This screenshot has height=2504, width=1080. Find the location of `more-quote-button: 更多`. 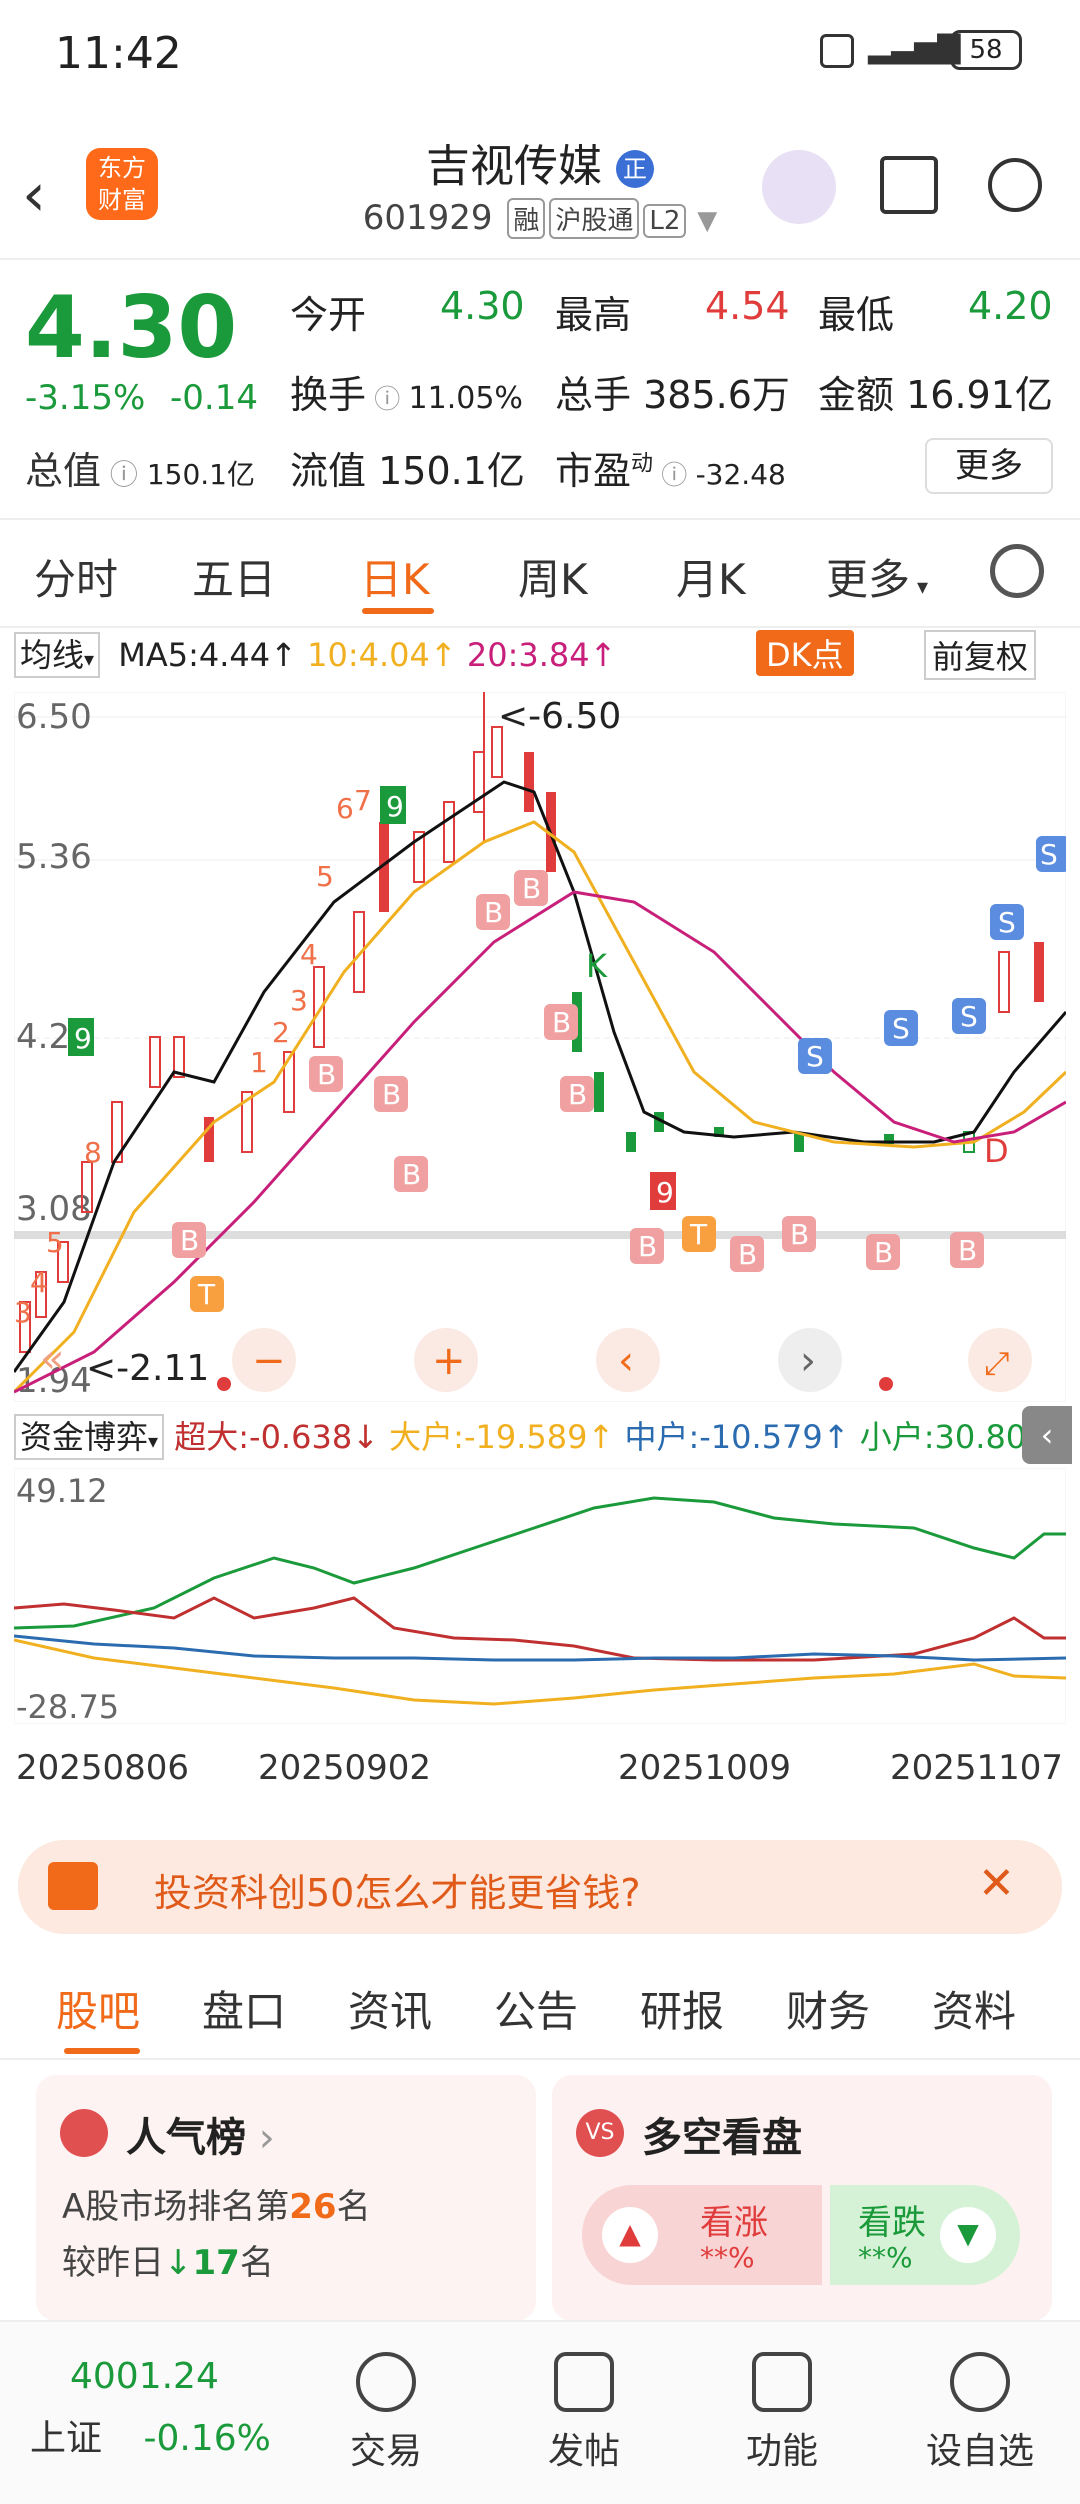

more-quote-button: 更多 is located at coordinates (989, 466).